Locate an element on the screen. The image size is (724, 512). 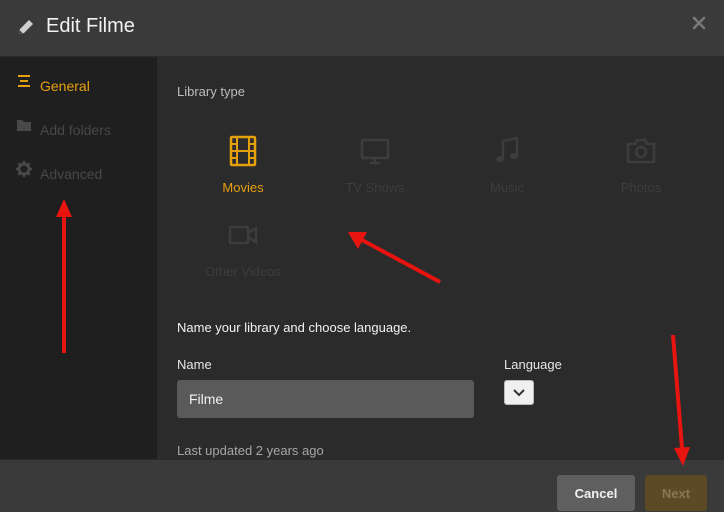
library-type-other-videos: Other Videos is located at coordinates (243, 259).